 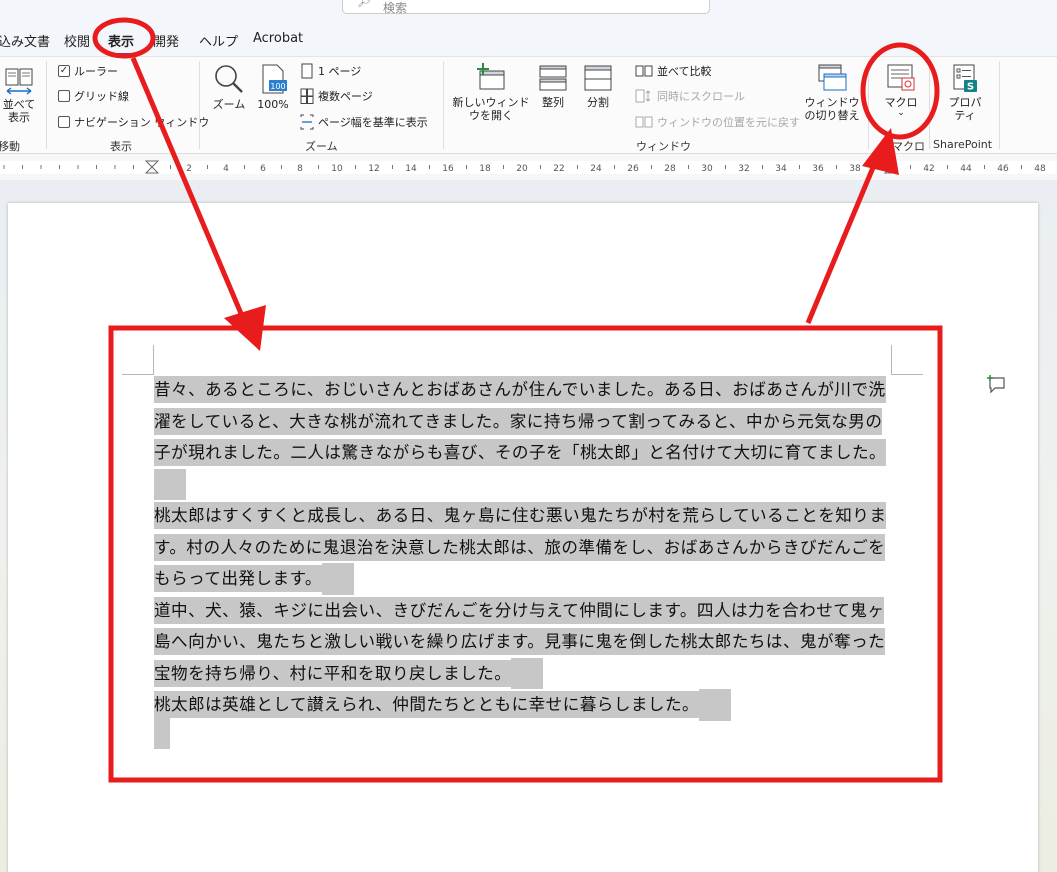 I want to click on switch-windows-button: ウィンドウの切り替え, so click(x=832, y=92).